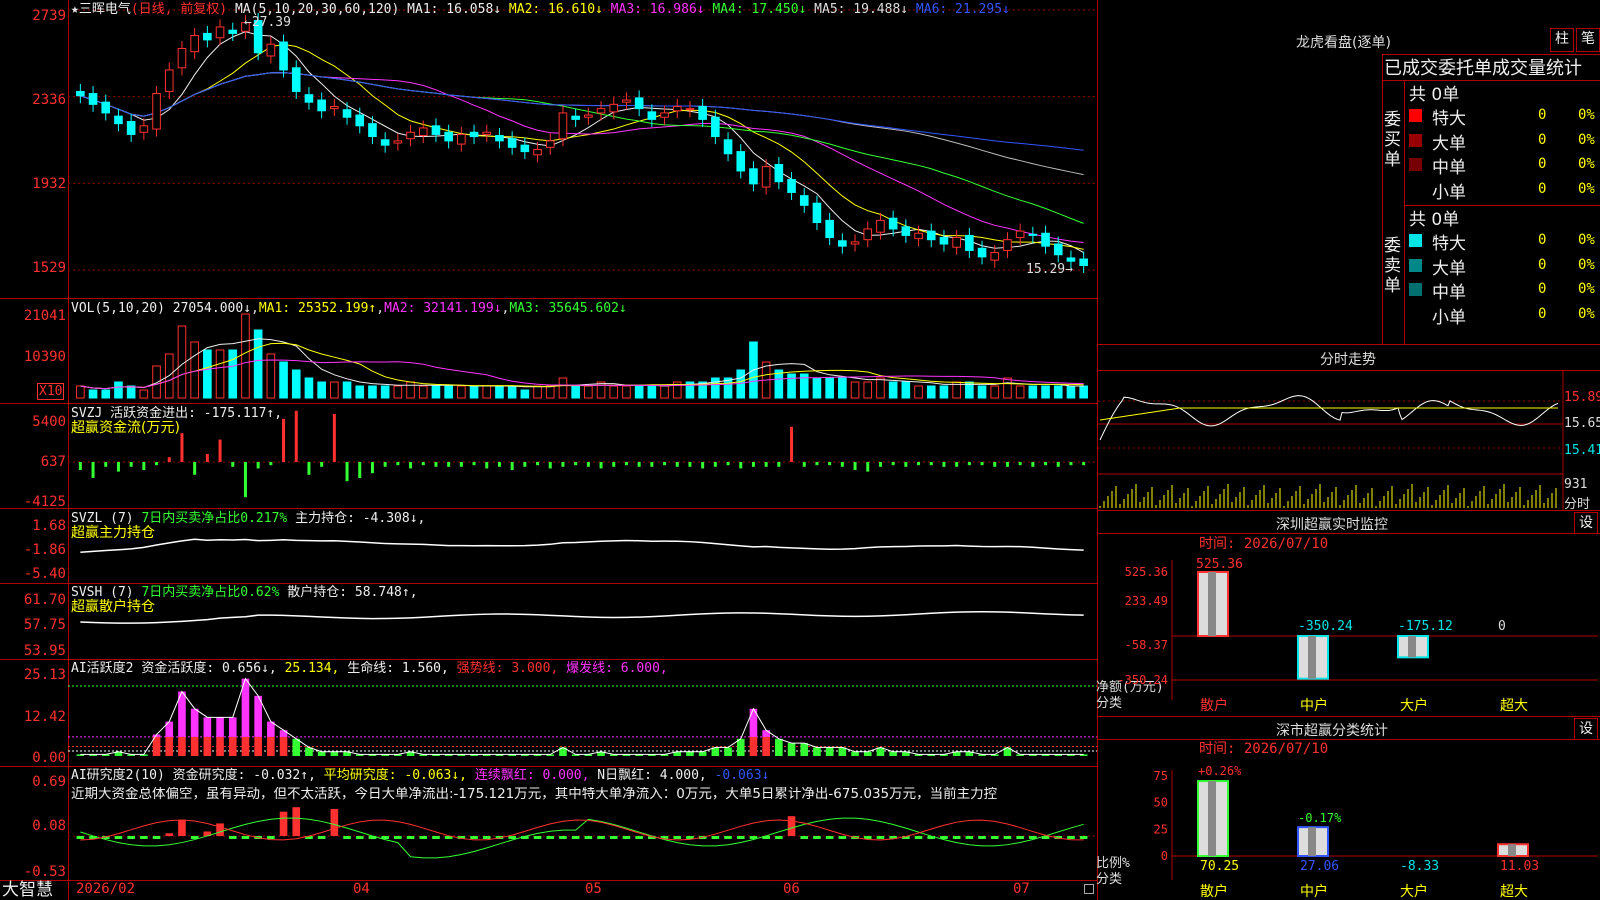 This screenshot has width=1600, height=900. I want to click on ma-line, so click(582, 124).